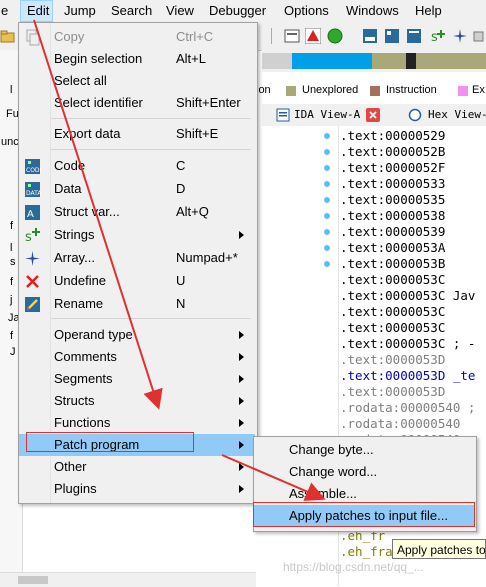  I want to click on menu-item-strings: s Strings, so click(137, 235).